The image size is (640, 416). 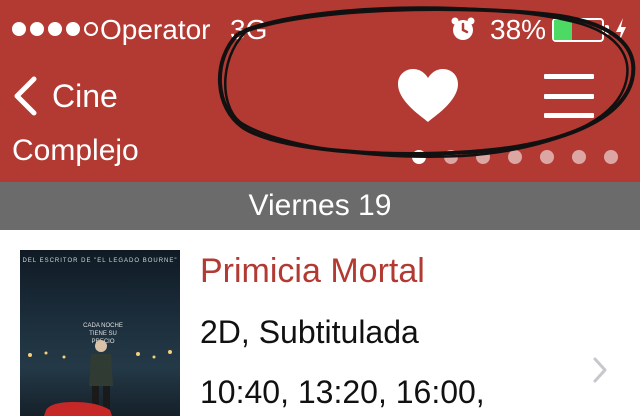 I want to click on network-type: 3G, so click(x=249, y=29).